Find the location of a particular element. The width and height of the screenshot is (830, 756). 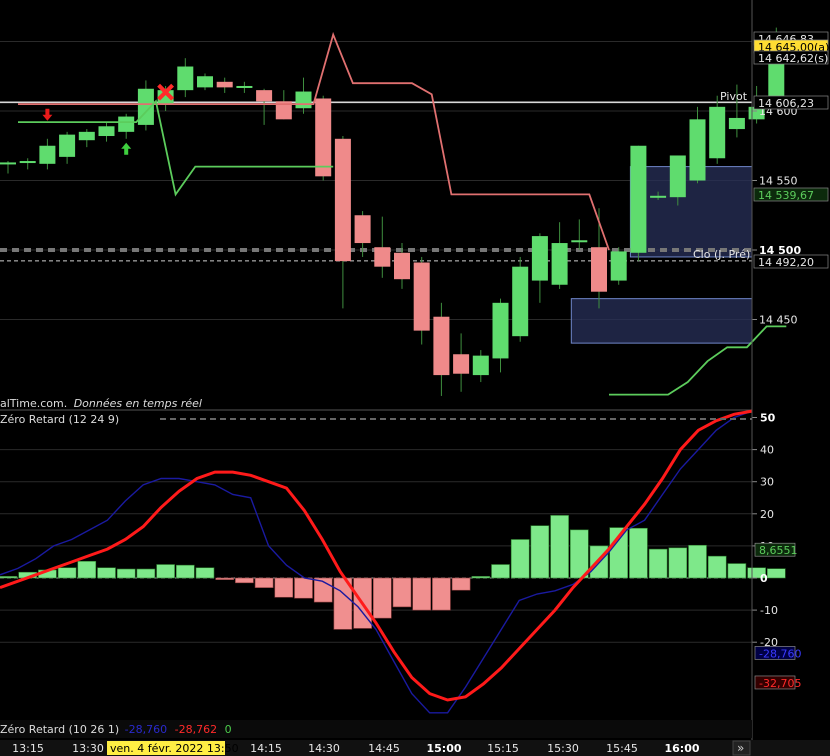

time-axis-label: 15:45 is located at coordinates (622, 748).